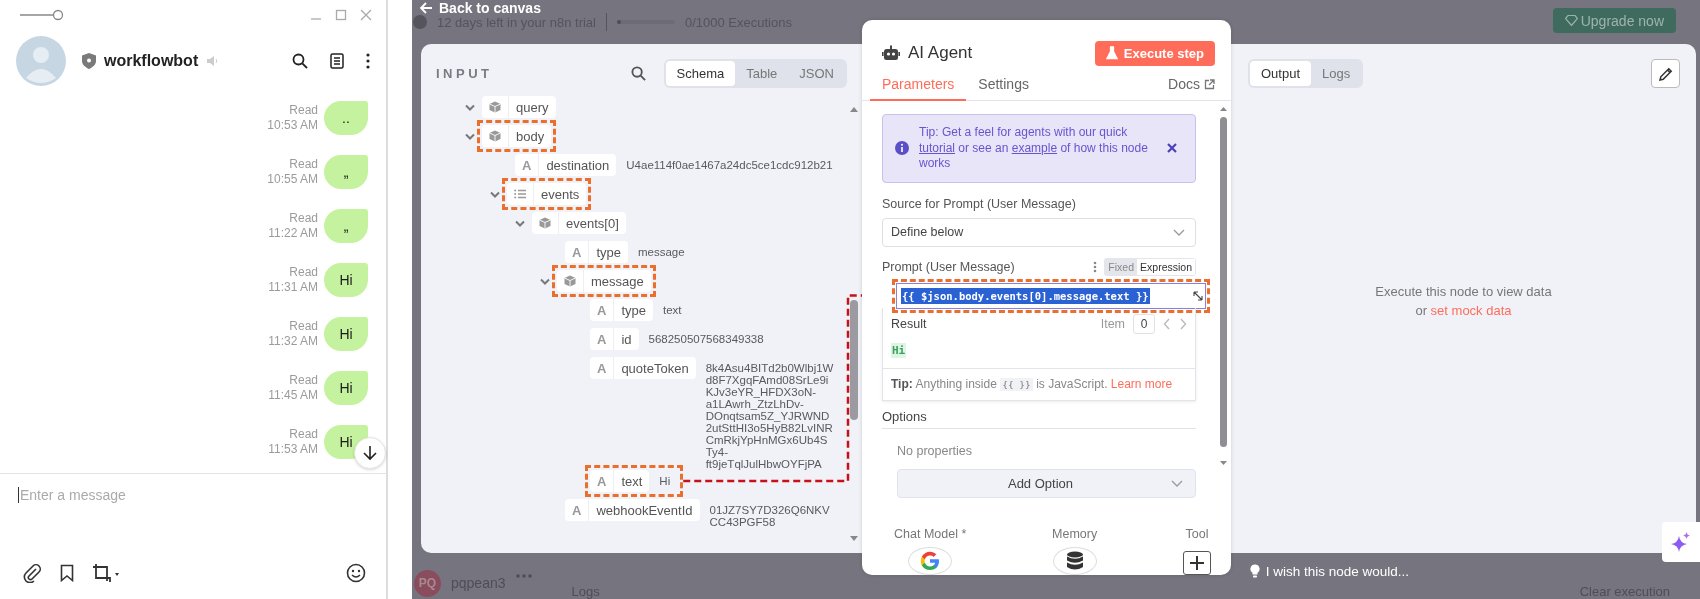 The width and height of the screenshot is (1700, 599). I want to click on view-tab: JSON, so click(816, 73).